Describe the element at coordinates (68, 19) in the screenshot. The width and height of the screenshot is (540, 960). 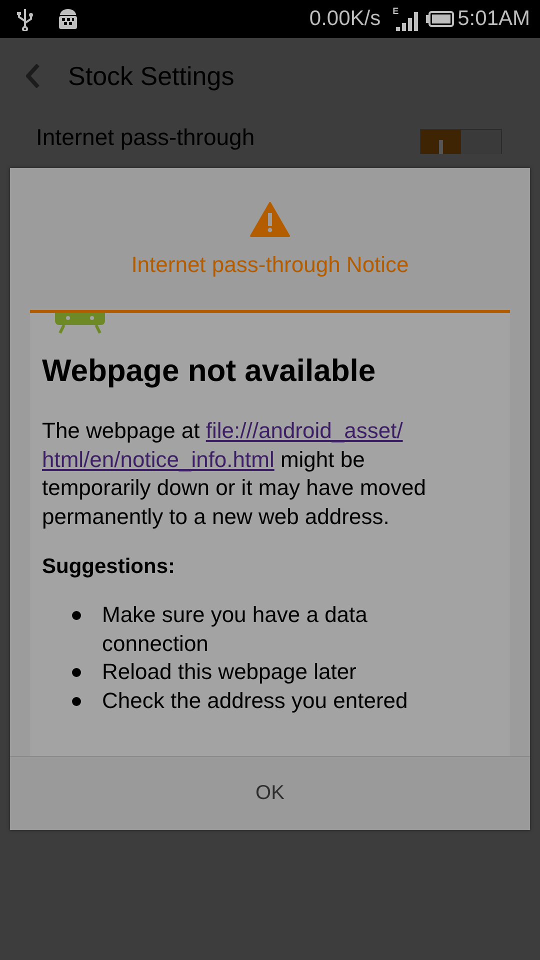
I see `android-debug-icon` at that location.